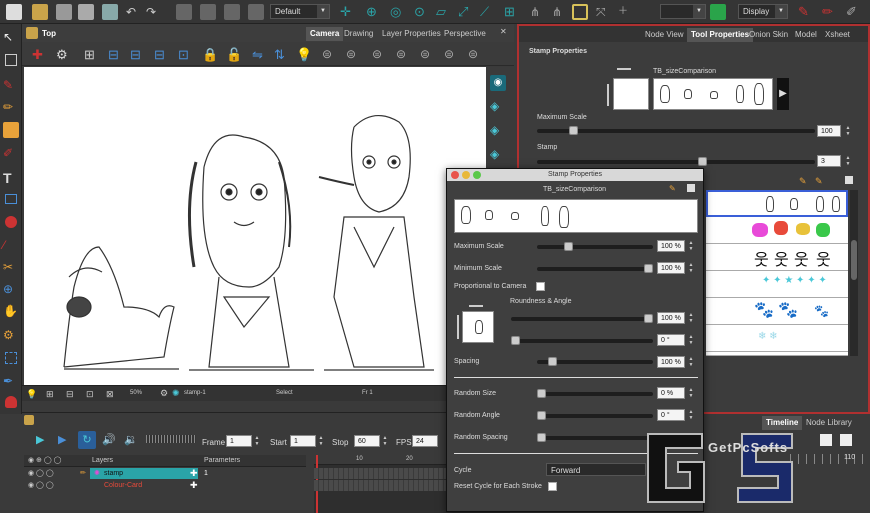 The height and width of the screenshot is (513, 870). Describe the element at coordinates (782, 423) in the screenshot. I see `tab-timeline: Timeline` at that location.